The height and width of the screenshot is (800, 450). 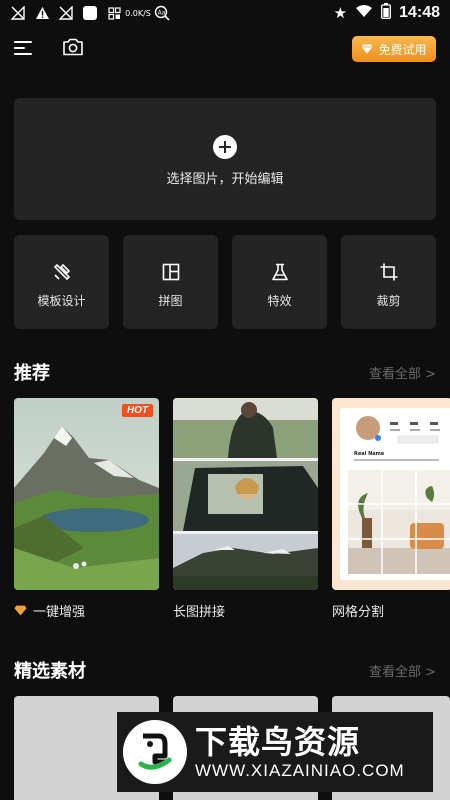 I want to click on profile-name: Real Name, so click(x=369, y=454).